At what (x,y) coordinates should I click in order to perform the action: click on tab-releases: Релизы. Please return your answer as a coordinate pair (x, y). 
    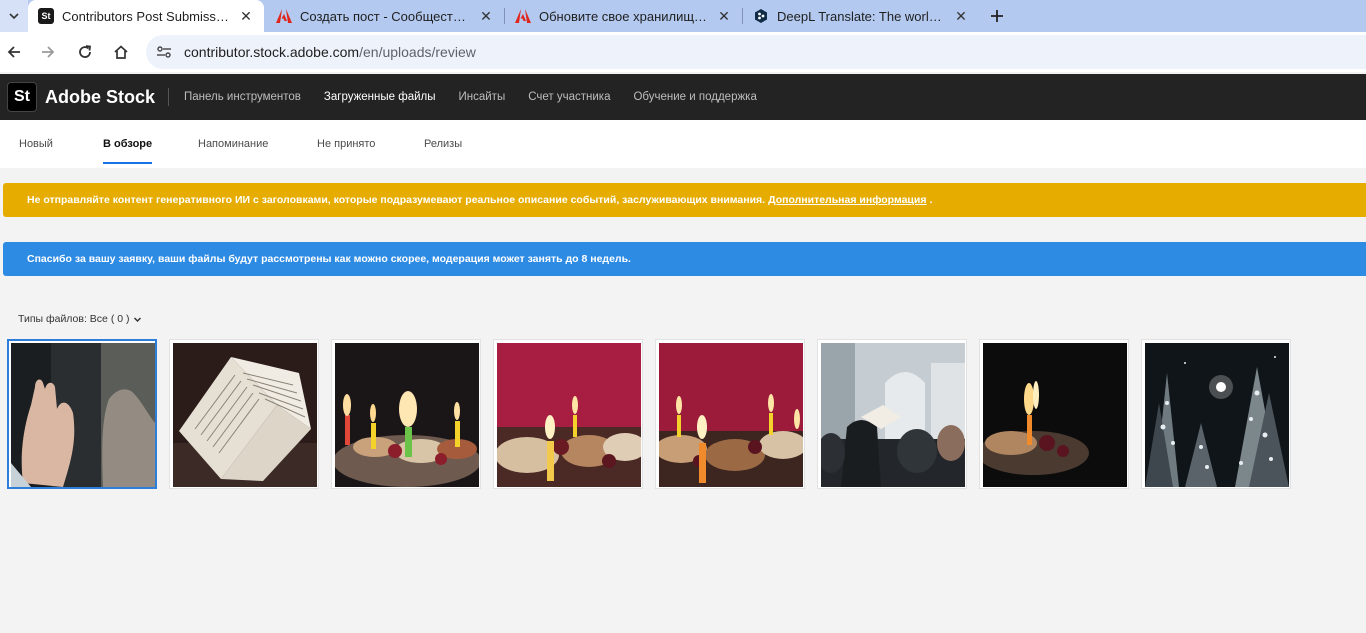
    Looking at the image, I should click on (443, 144).